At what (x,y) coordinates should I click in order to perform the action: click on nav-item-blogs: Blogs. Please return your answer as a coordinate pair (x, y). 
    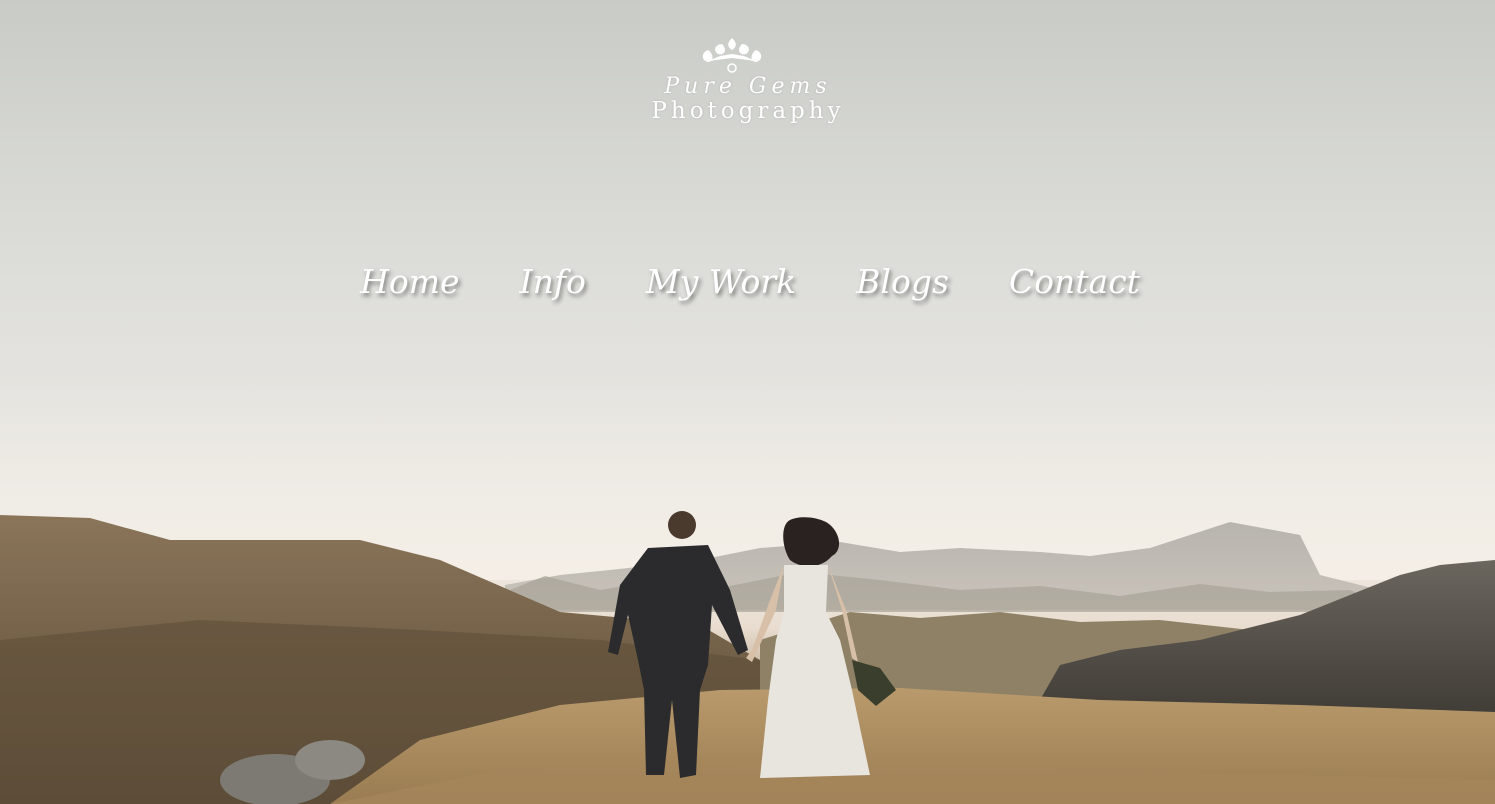
    Looking at the image, I should click on (902, 281).